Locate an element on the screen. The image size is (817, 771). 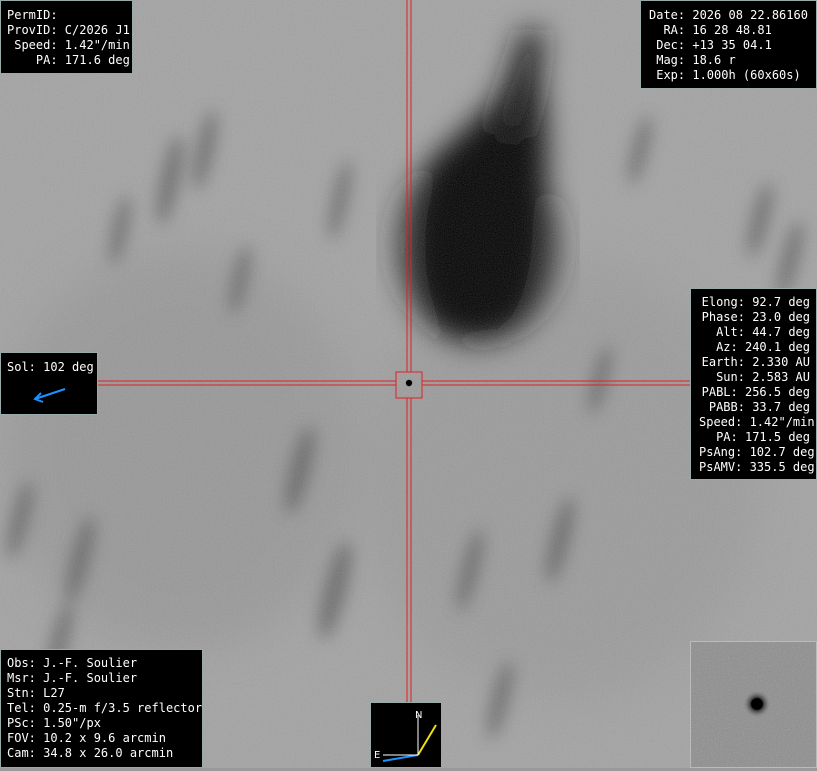
pa-text: PA: 171.5 deg is located at coordinates (763, 437).